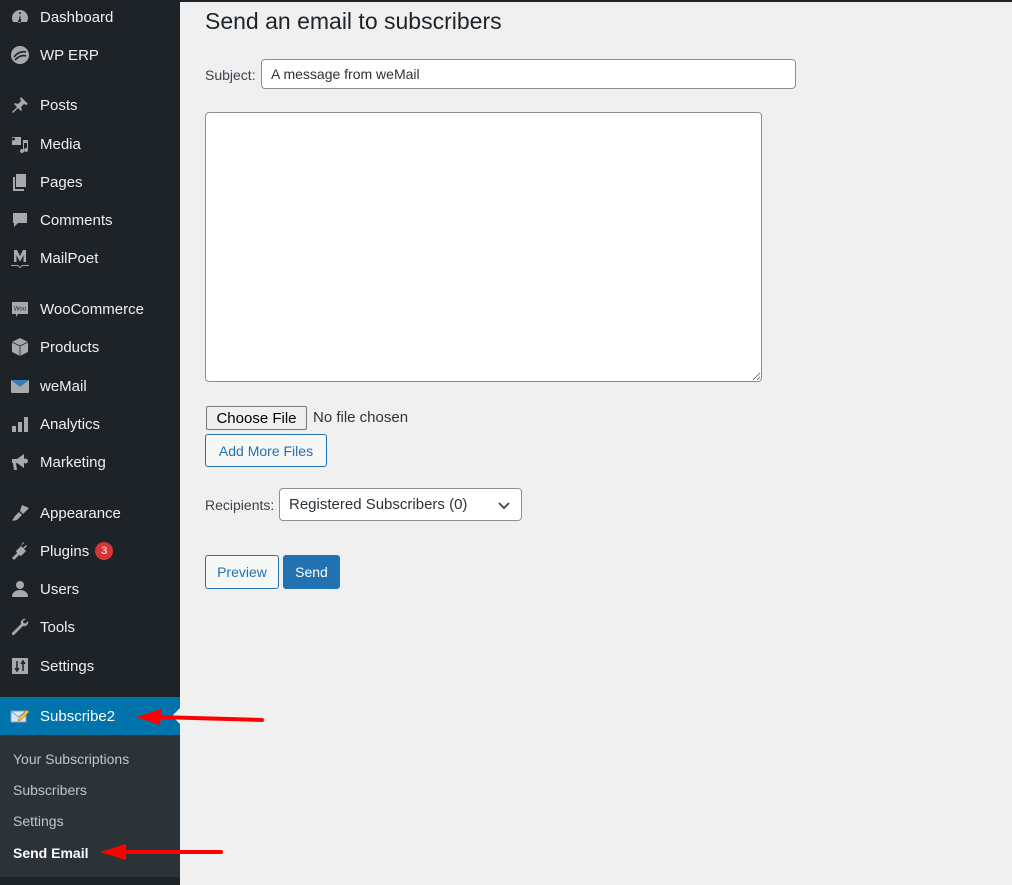 Image resolution: width=1012 pixels, height=885 pixels. I want to click on sidebar-item-appearance: Appearance, so click(90, 513).